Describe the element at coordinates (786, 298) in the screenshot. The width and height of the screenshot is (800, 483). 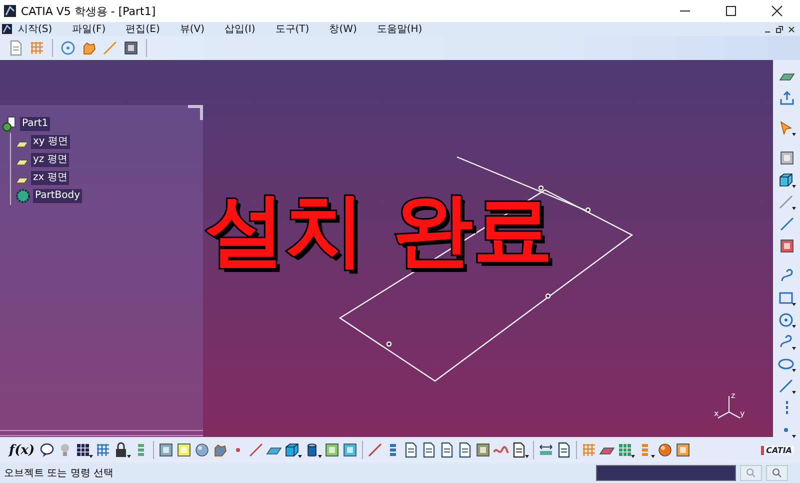
I see `rectangle-icon` at that location.